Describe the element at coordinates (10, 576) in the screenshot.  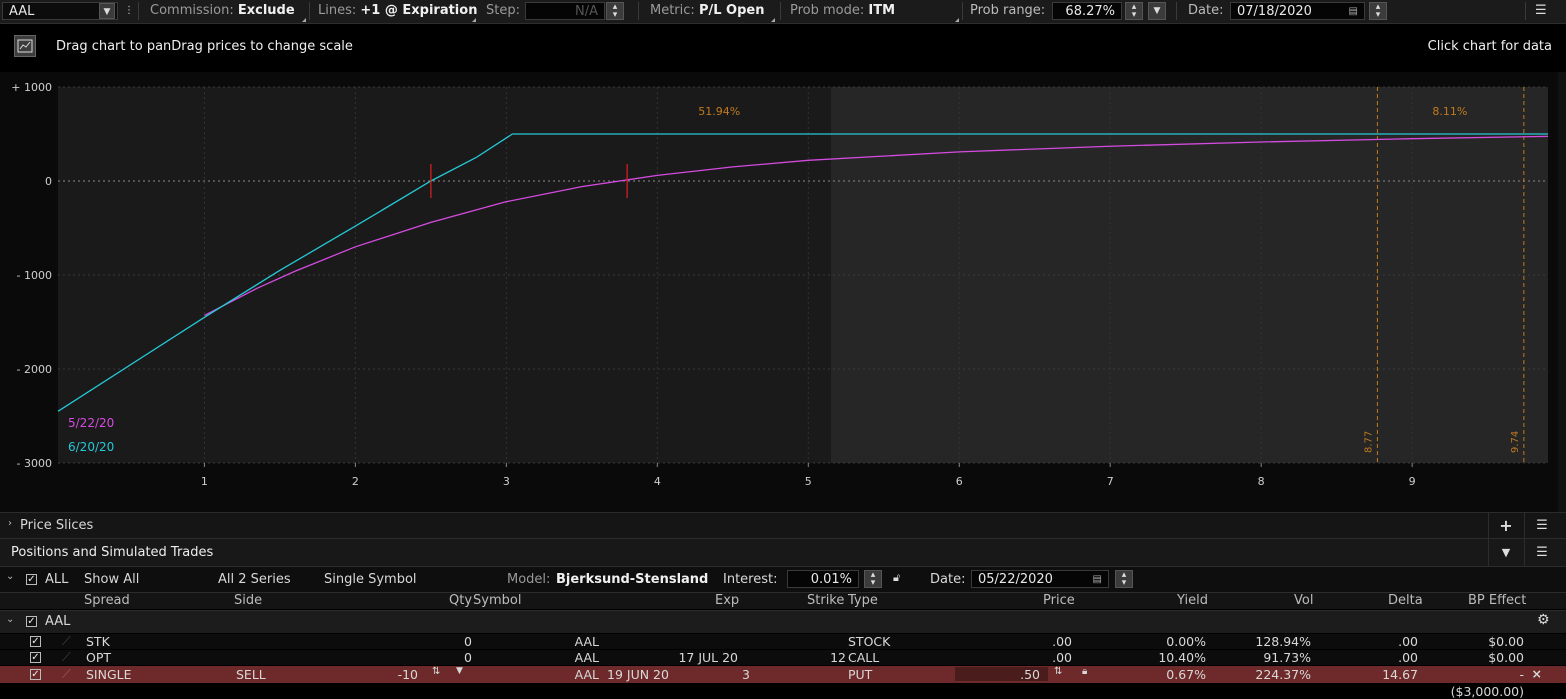
I see `filter-chevron-icon: ⌄` at that location.